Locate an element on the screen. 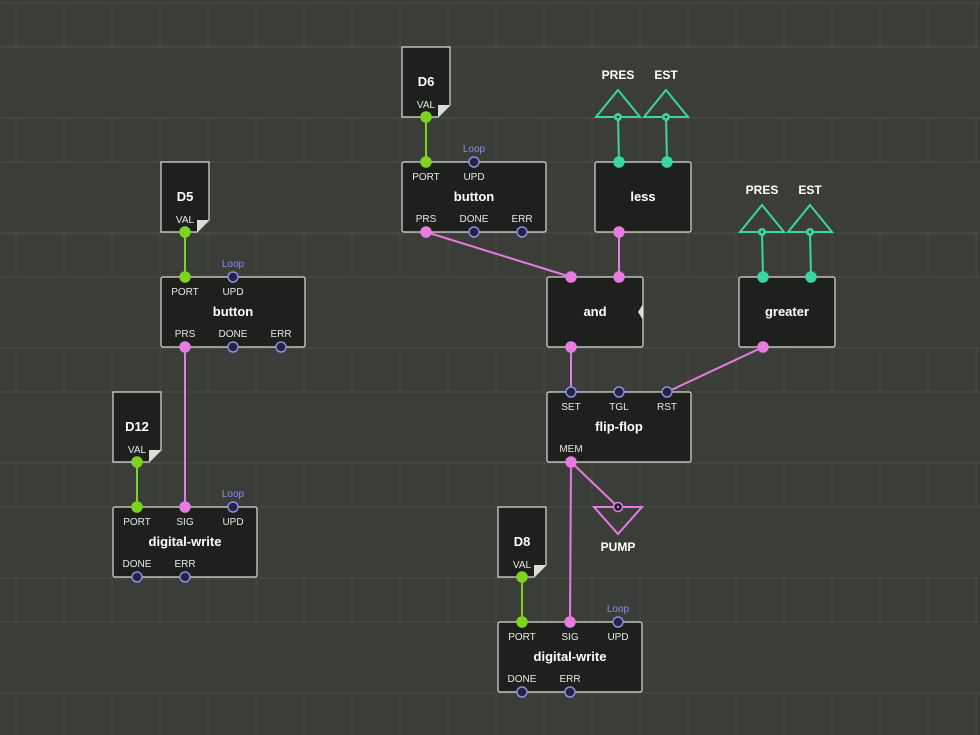 This screenshot has width=980, height=735. node-greater: greater is located at coordinates (787, 312).